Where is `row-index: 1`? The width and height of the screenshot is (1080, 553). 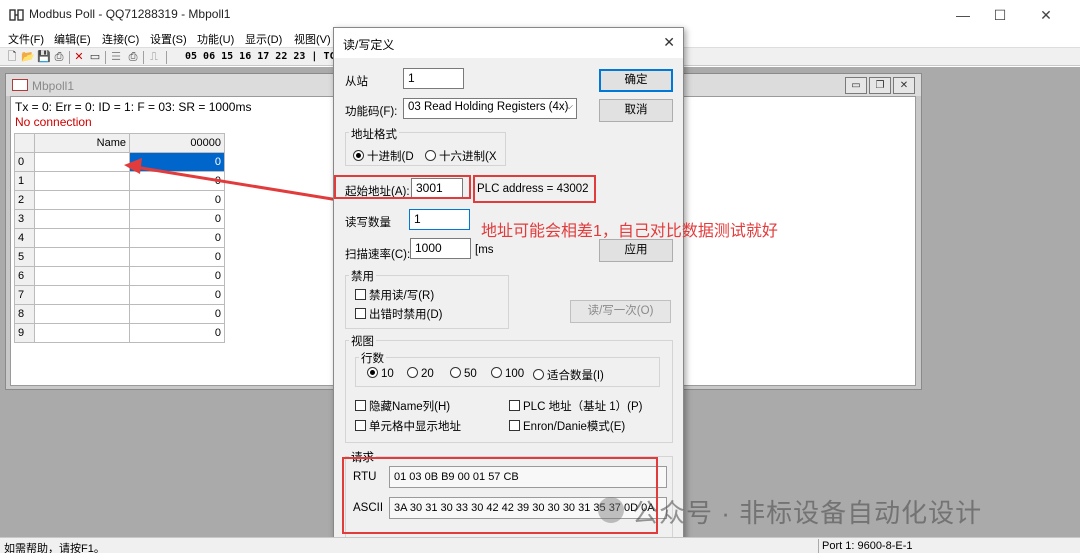 row-index: 1 is located at coordinates (24, 181).